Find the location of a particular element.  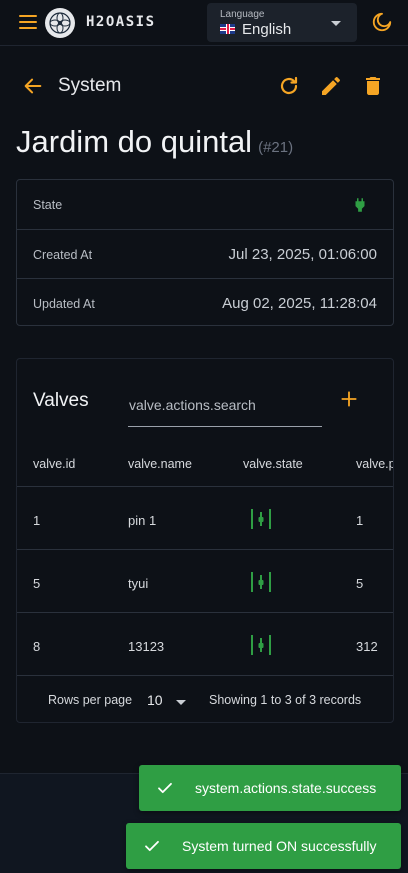

uk-flag-icon is located at coordinates (227, 29).